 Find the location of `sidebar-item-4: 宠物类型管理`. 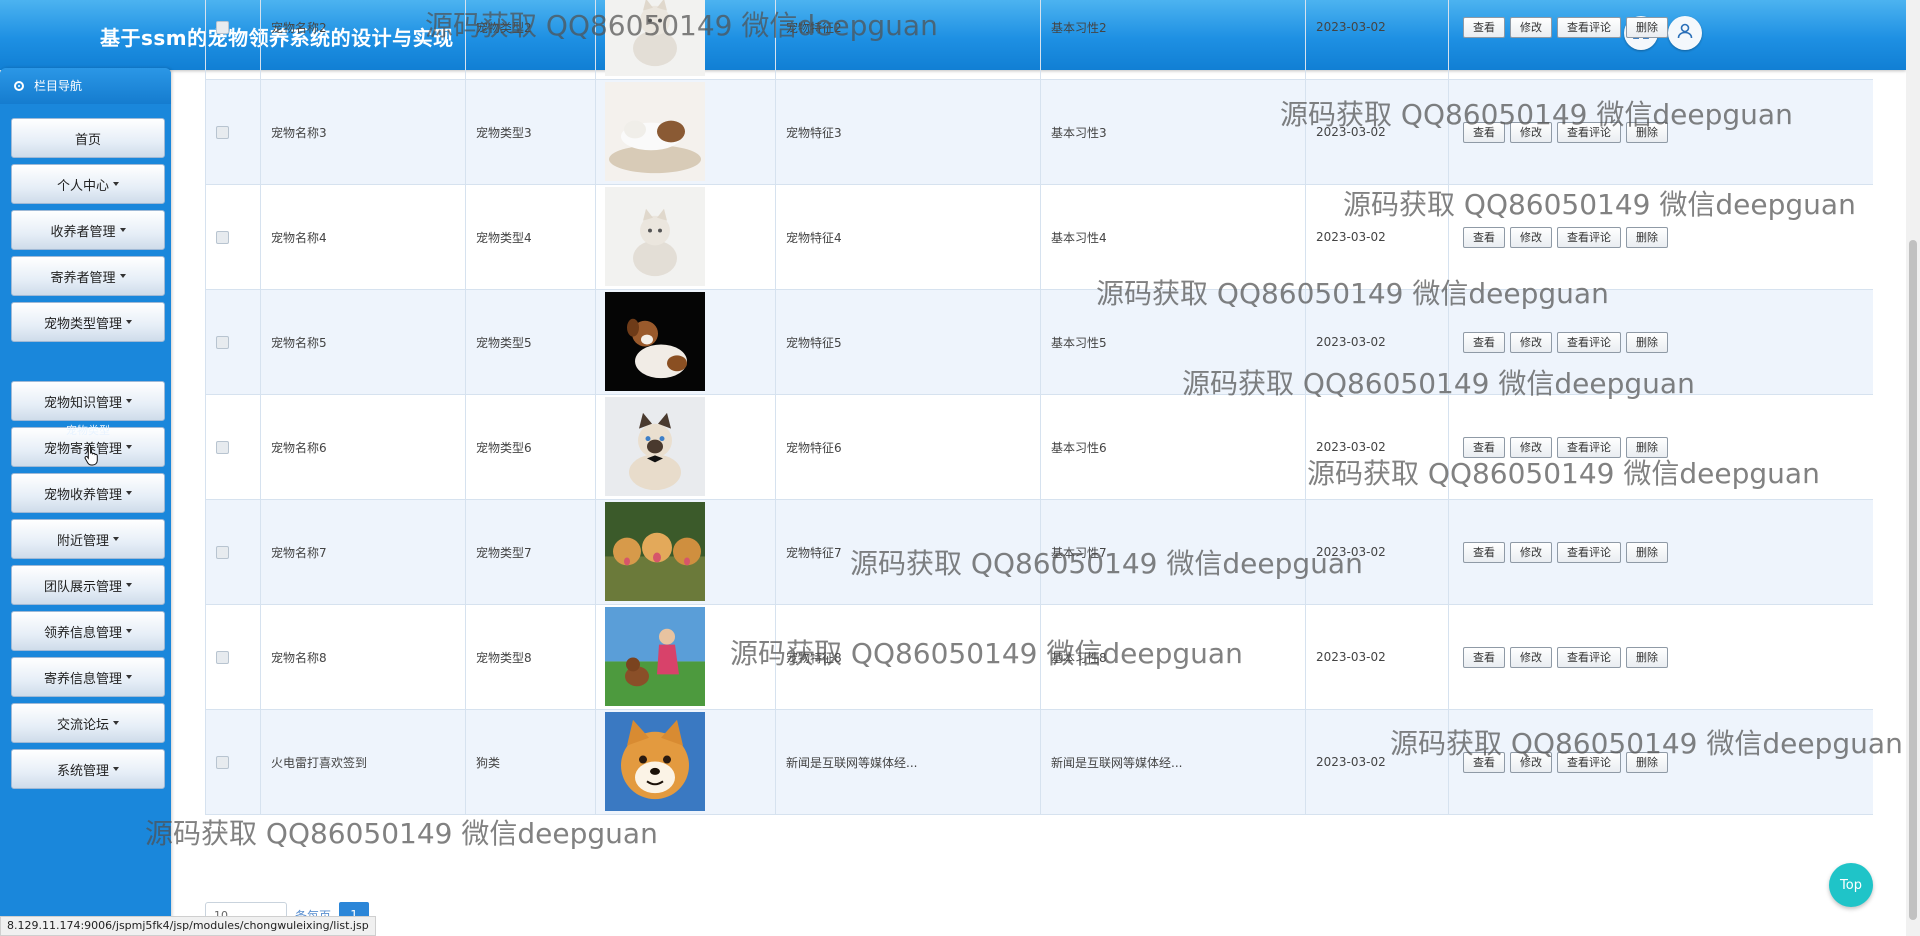

sidebar-item-4: 宠物类型管理 is located at coordinates (88, 322).